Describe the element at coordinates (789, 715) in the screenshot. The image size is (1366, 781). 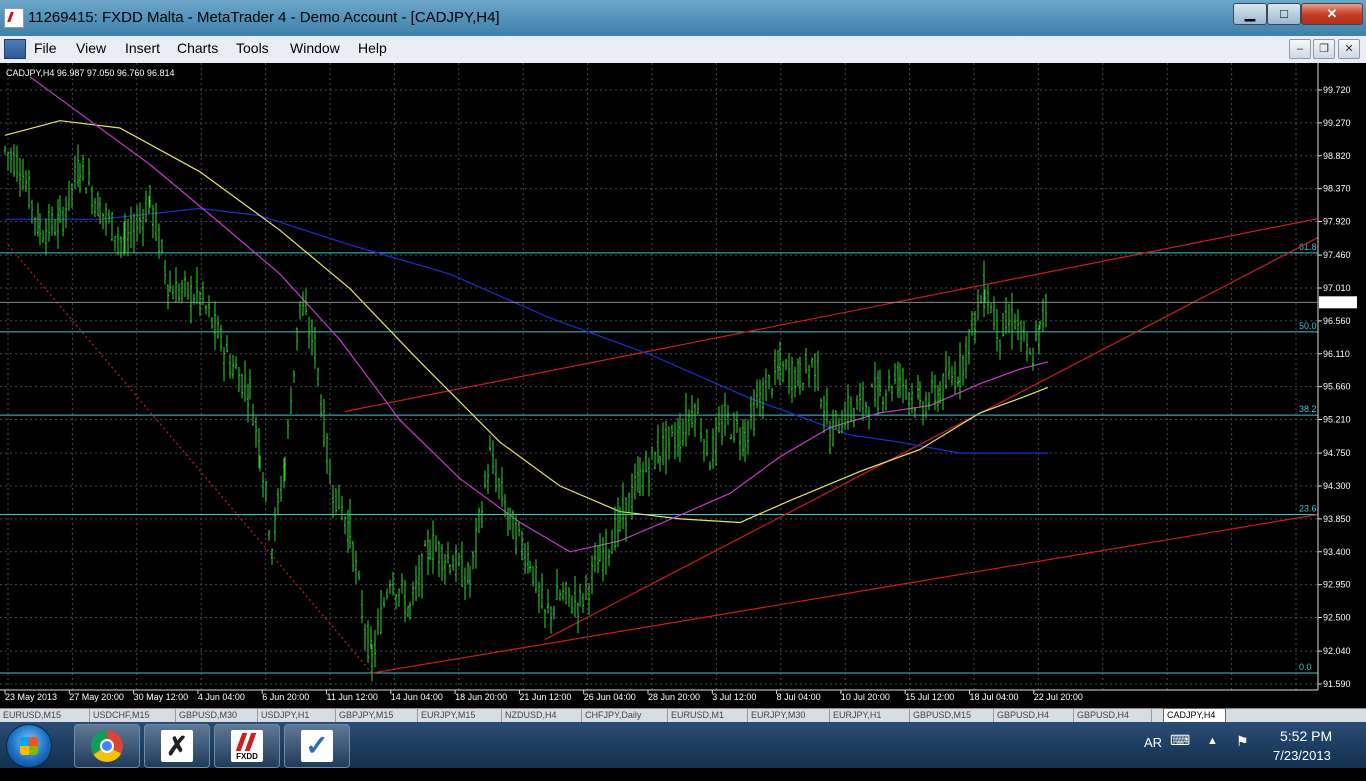
I see `chart-tab: EURJPY,M30` at that location.